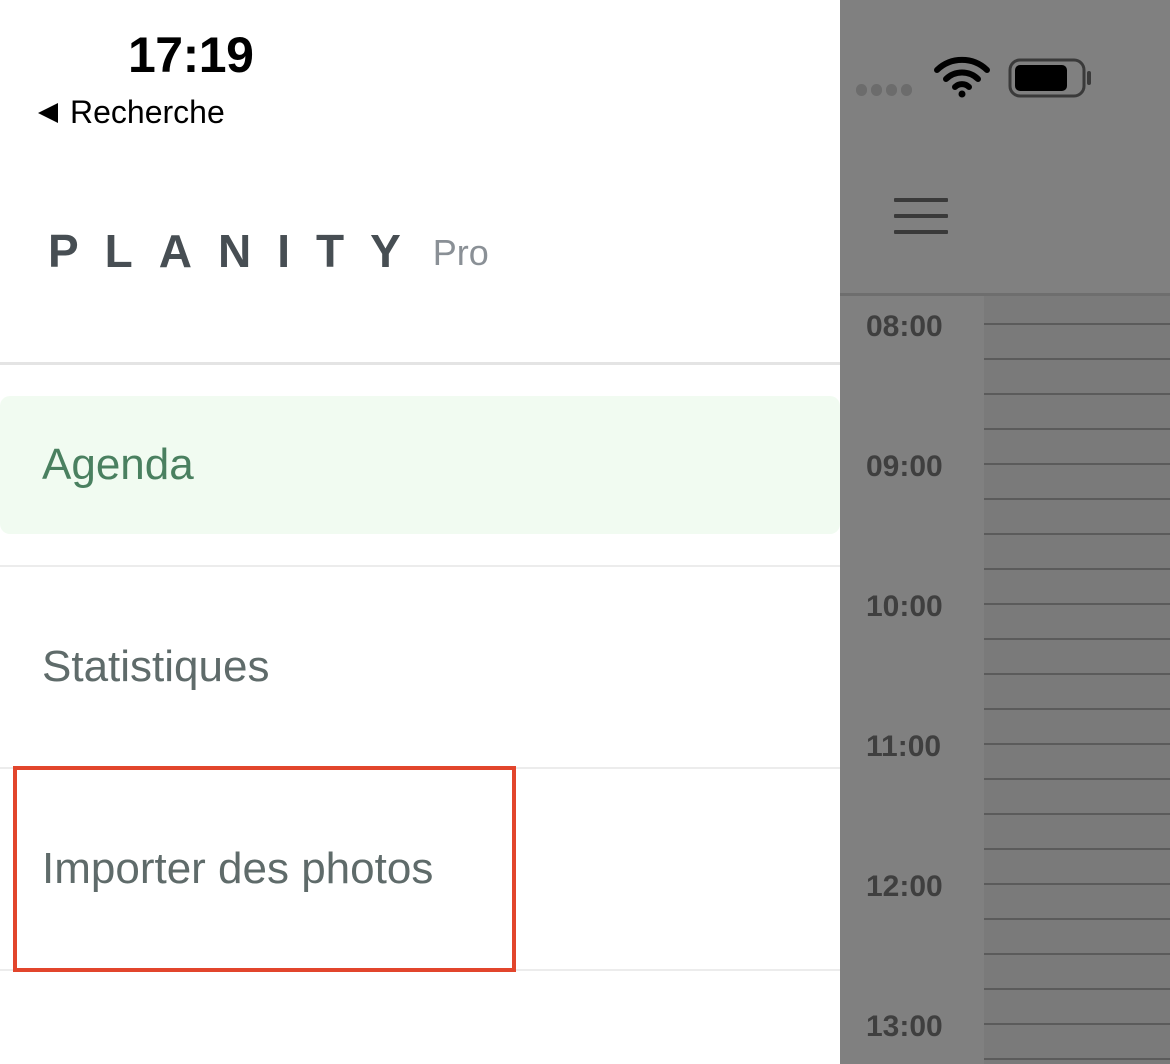  I want to click on back-to-search-link: Recherche, so click(131, 112).